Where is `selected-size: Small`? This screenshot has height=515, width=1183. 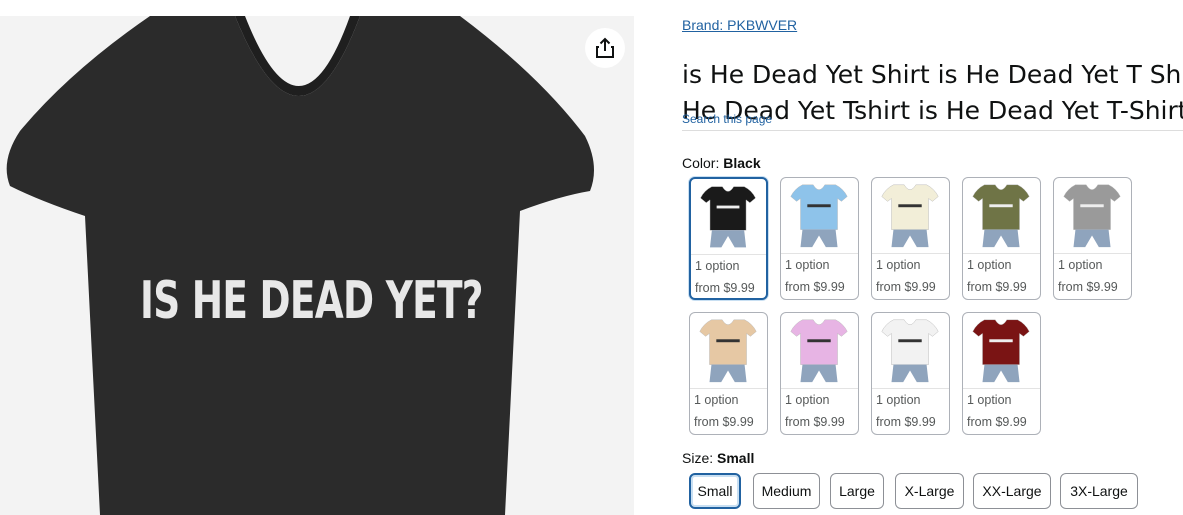 selected-size: Small is located at coordinates (736, 458).